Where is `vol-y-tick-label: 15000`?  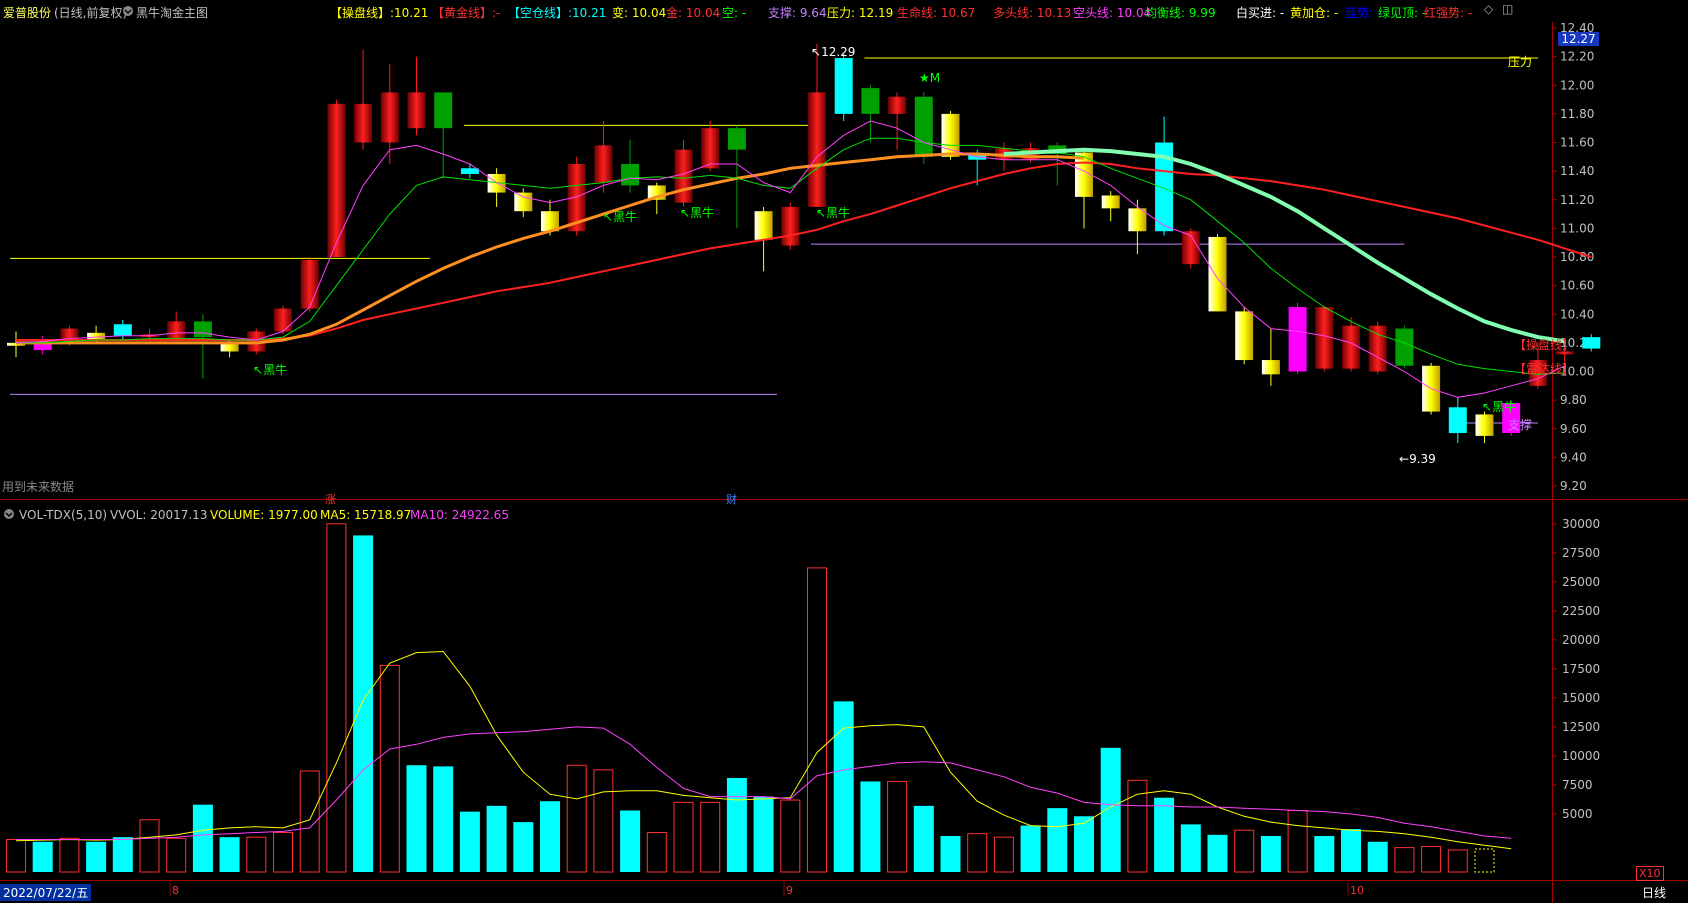
vol-y-tick-label: 15000 is located at coordinates (1581, 698).